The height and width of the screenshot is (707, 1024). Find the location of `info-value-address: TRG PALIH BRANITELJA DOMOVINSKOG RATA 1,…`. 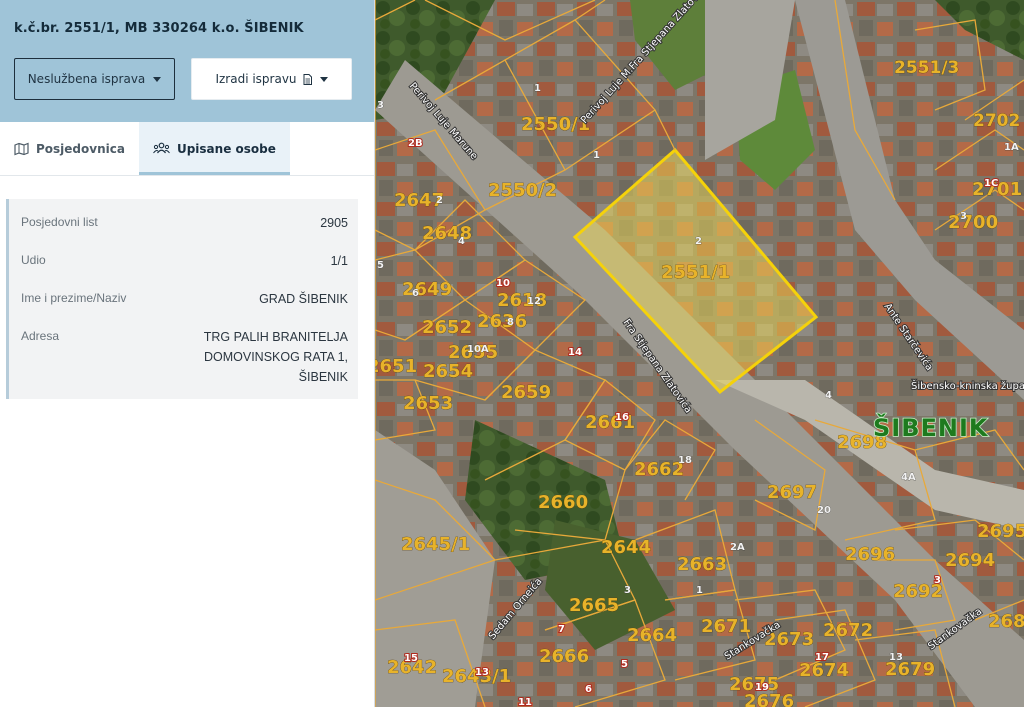

info-value-address: TRG PALIH BRANITELJA DOMOVINSKOG RATA 1,… is located at coordinates (276, 355).